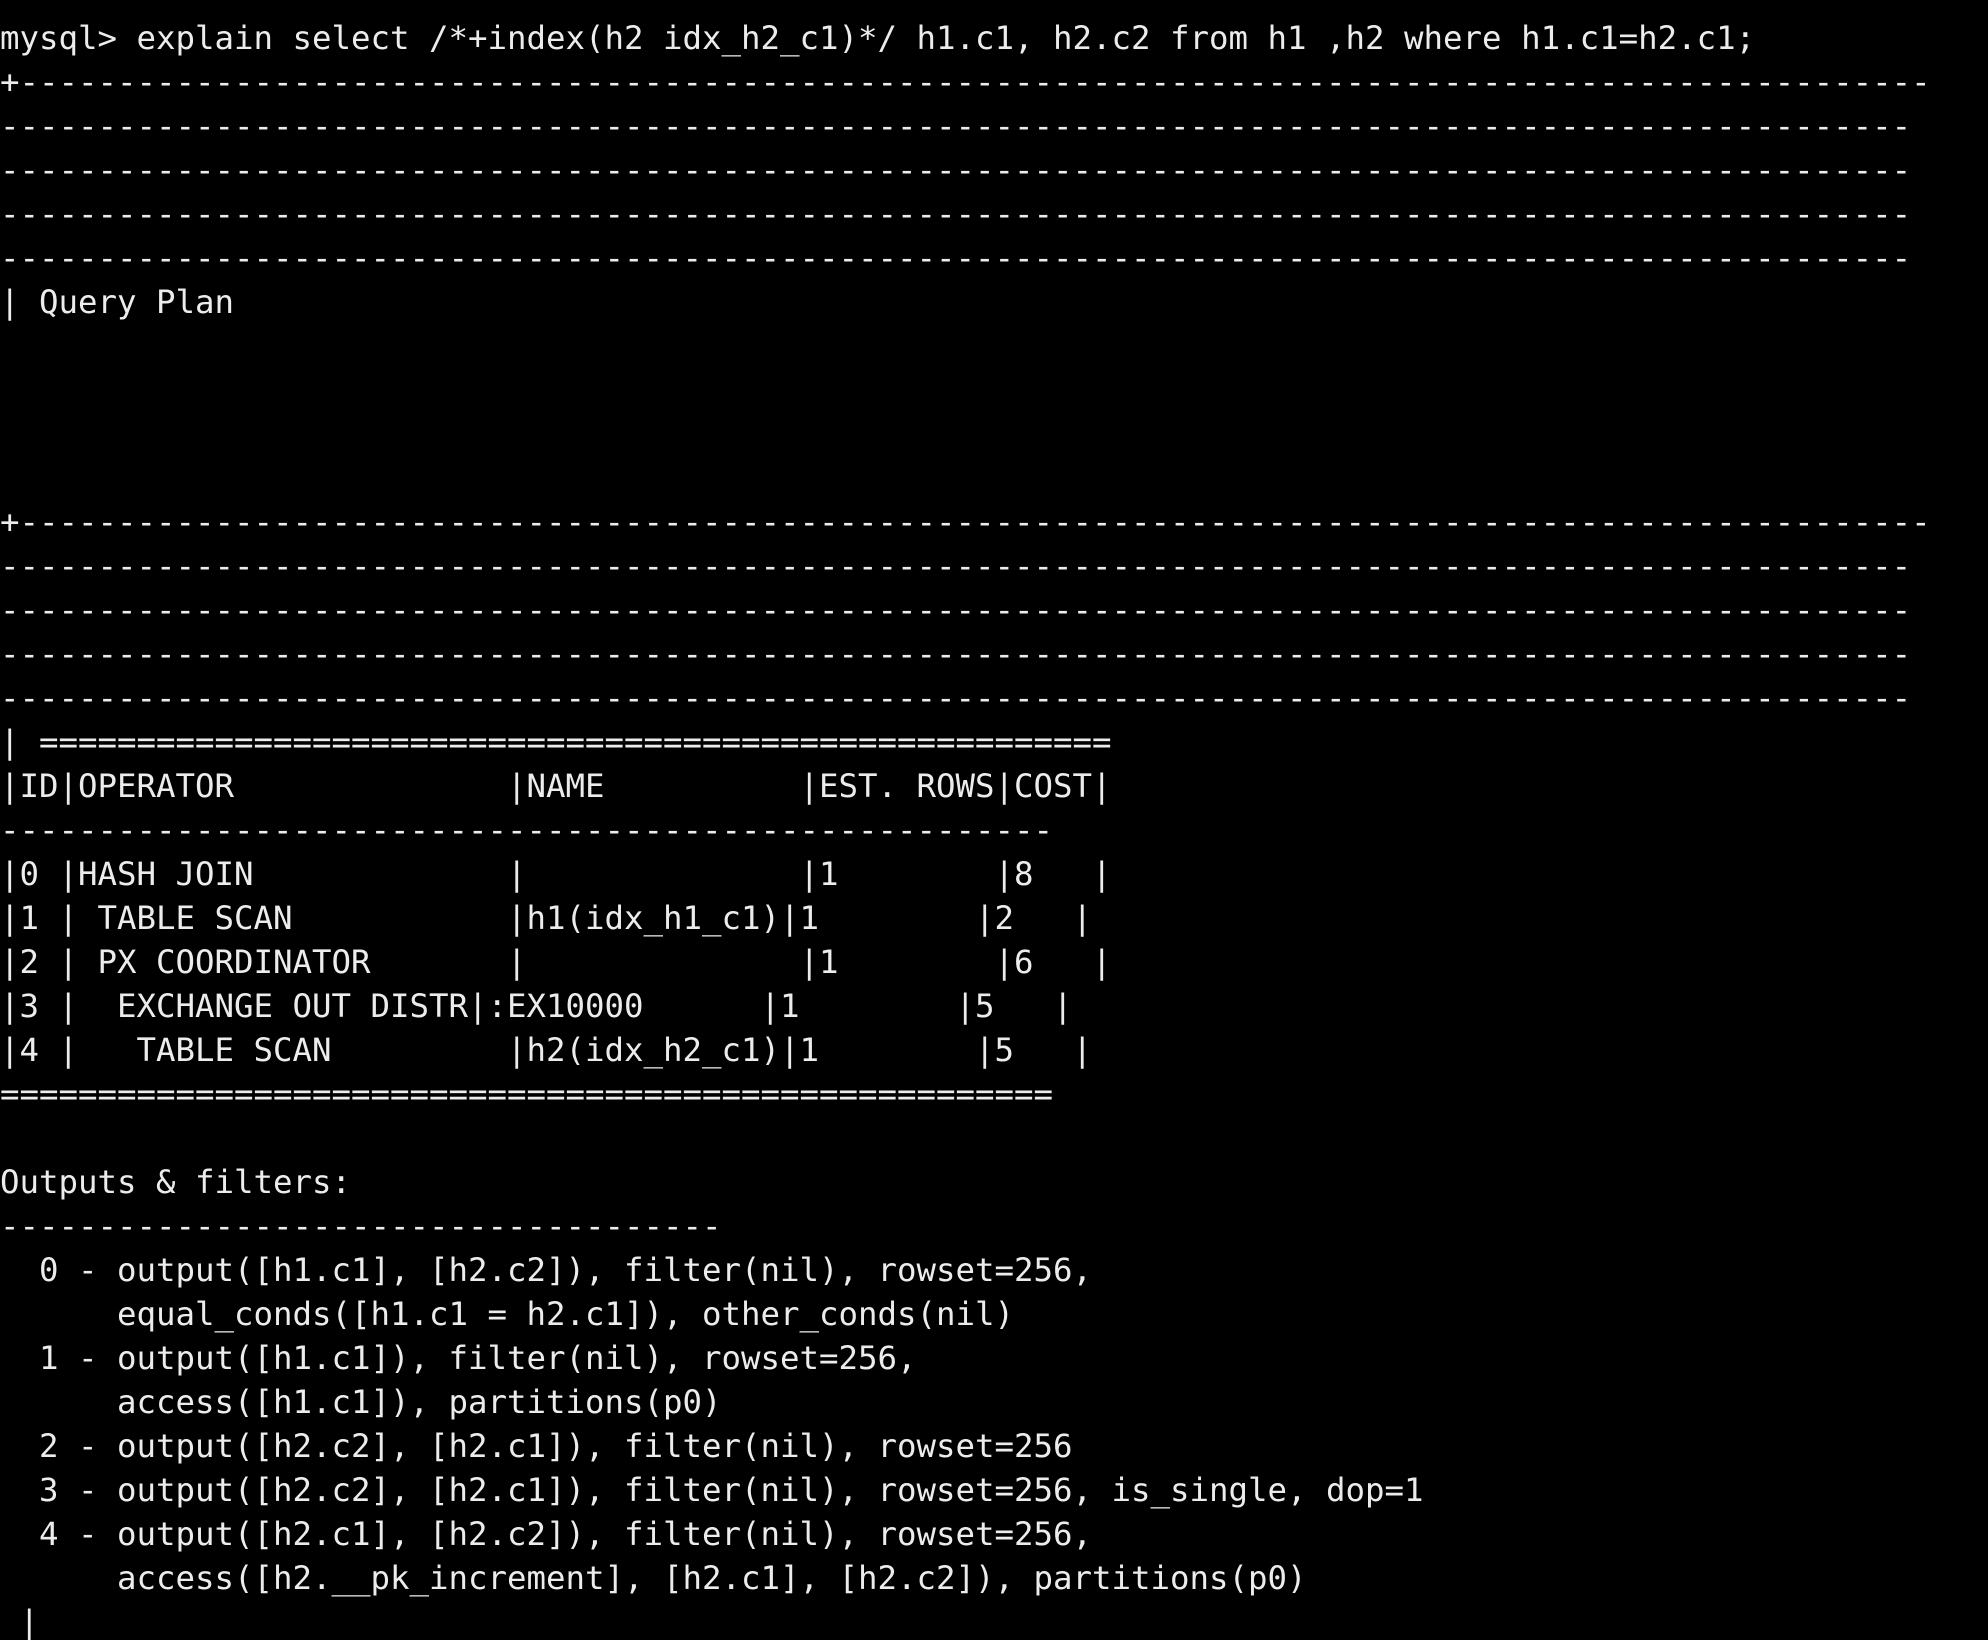 This screenshot has height=1640, width=1988. What do you see at coordinates (546, 1050) in the screenshot?
I see `plan-row: |4 | TABLE SCAN |h2(idx_h2_c1)|1 |5 |` at bounding box center [546, 1050].